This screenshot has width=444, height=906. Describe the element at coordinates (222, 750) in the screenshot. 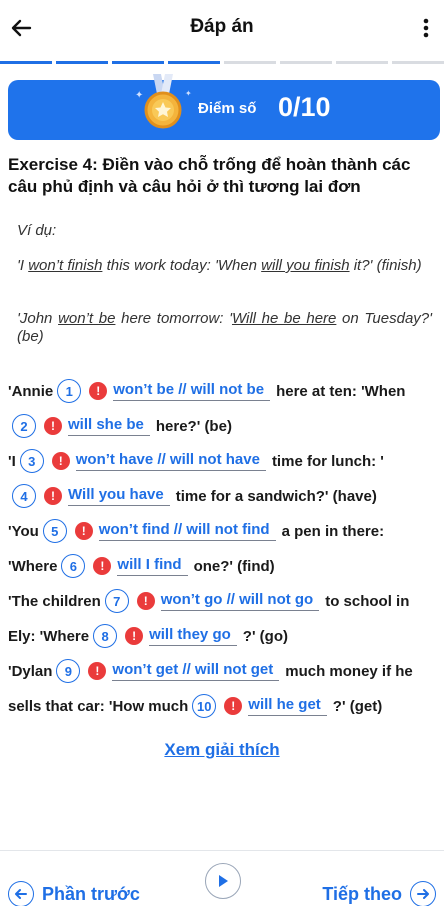

I see `view-explanation-link: Xem giải thích` at that location.